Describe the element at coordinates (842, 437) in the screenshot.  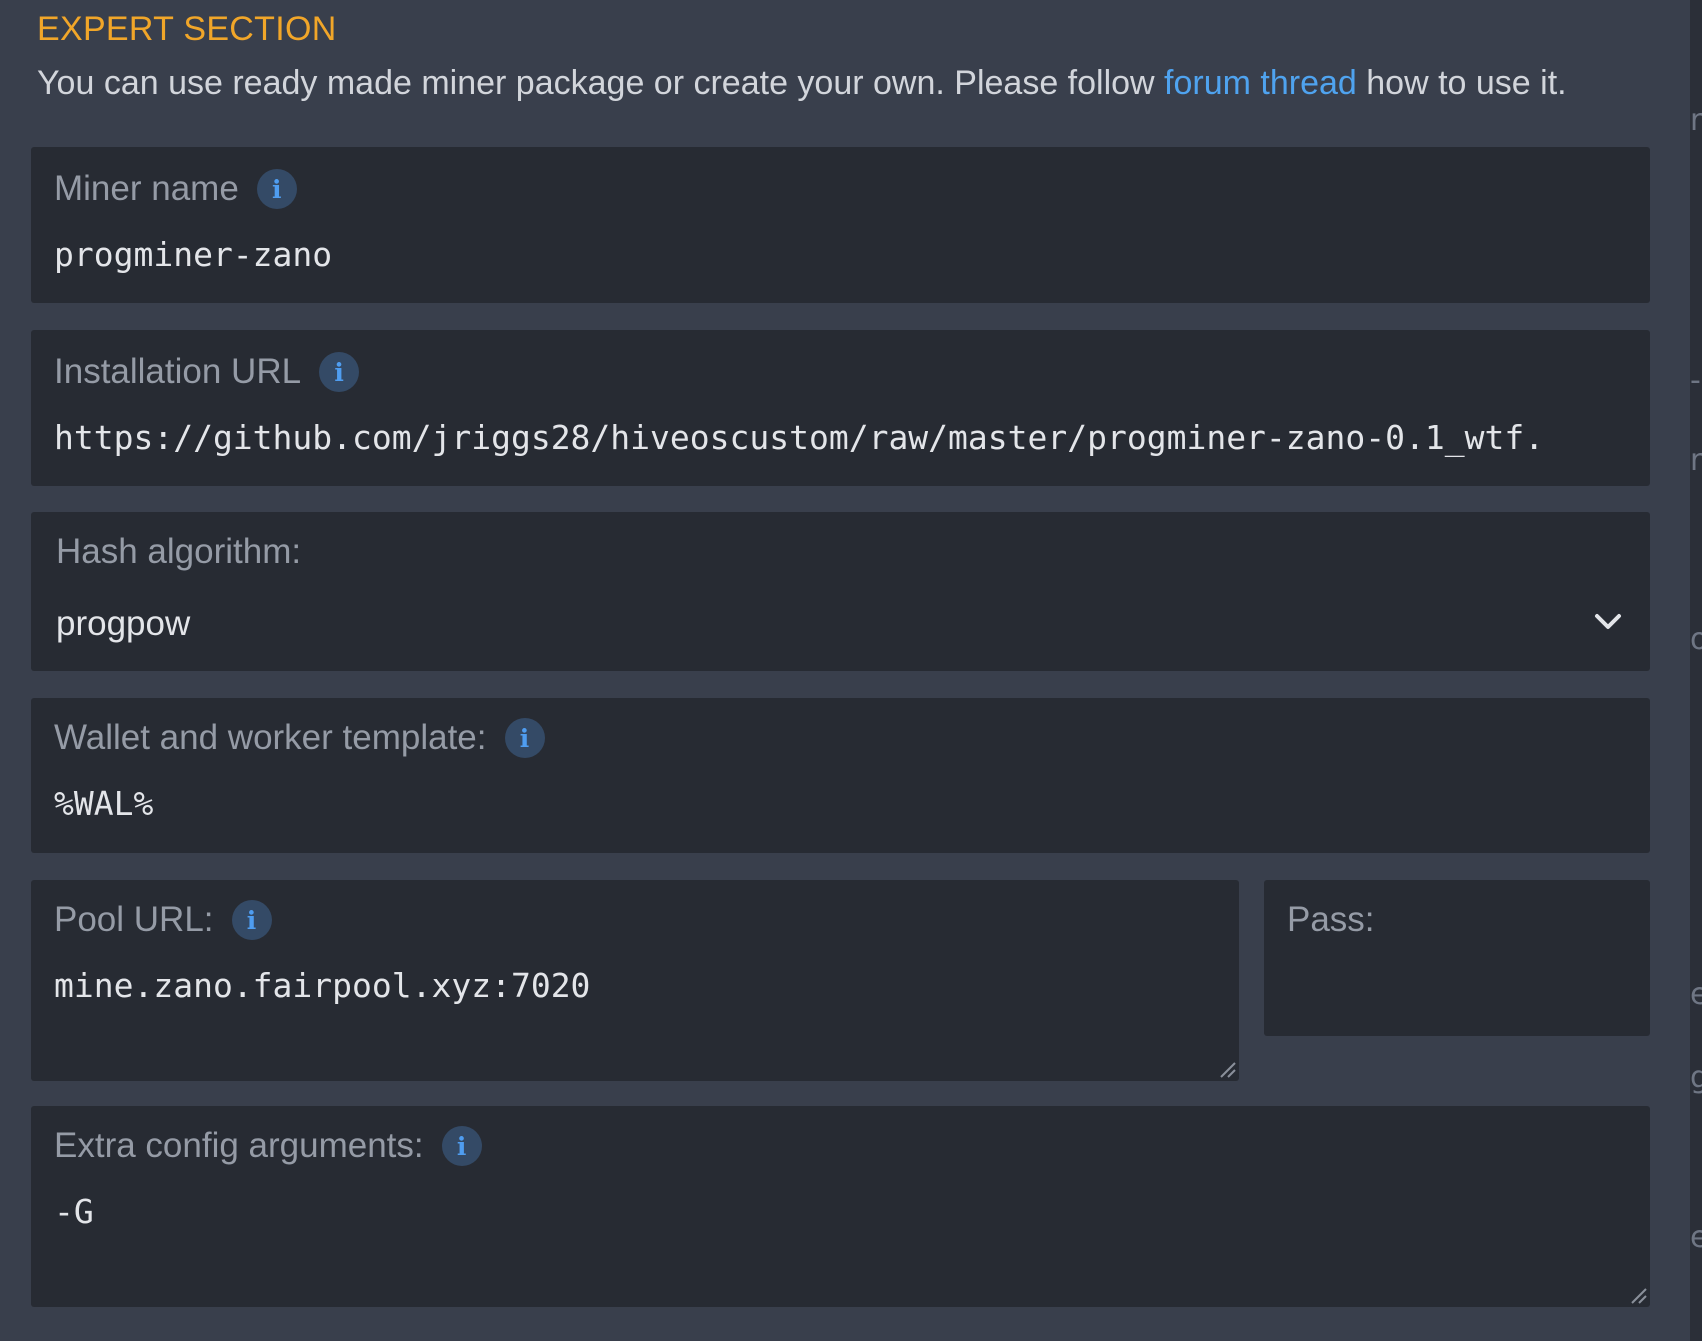
I see `installation-url-input` at that location.